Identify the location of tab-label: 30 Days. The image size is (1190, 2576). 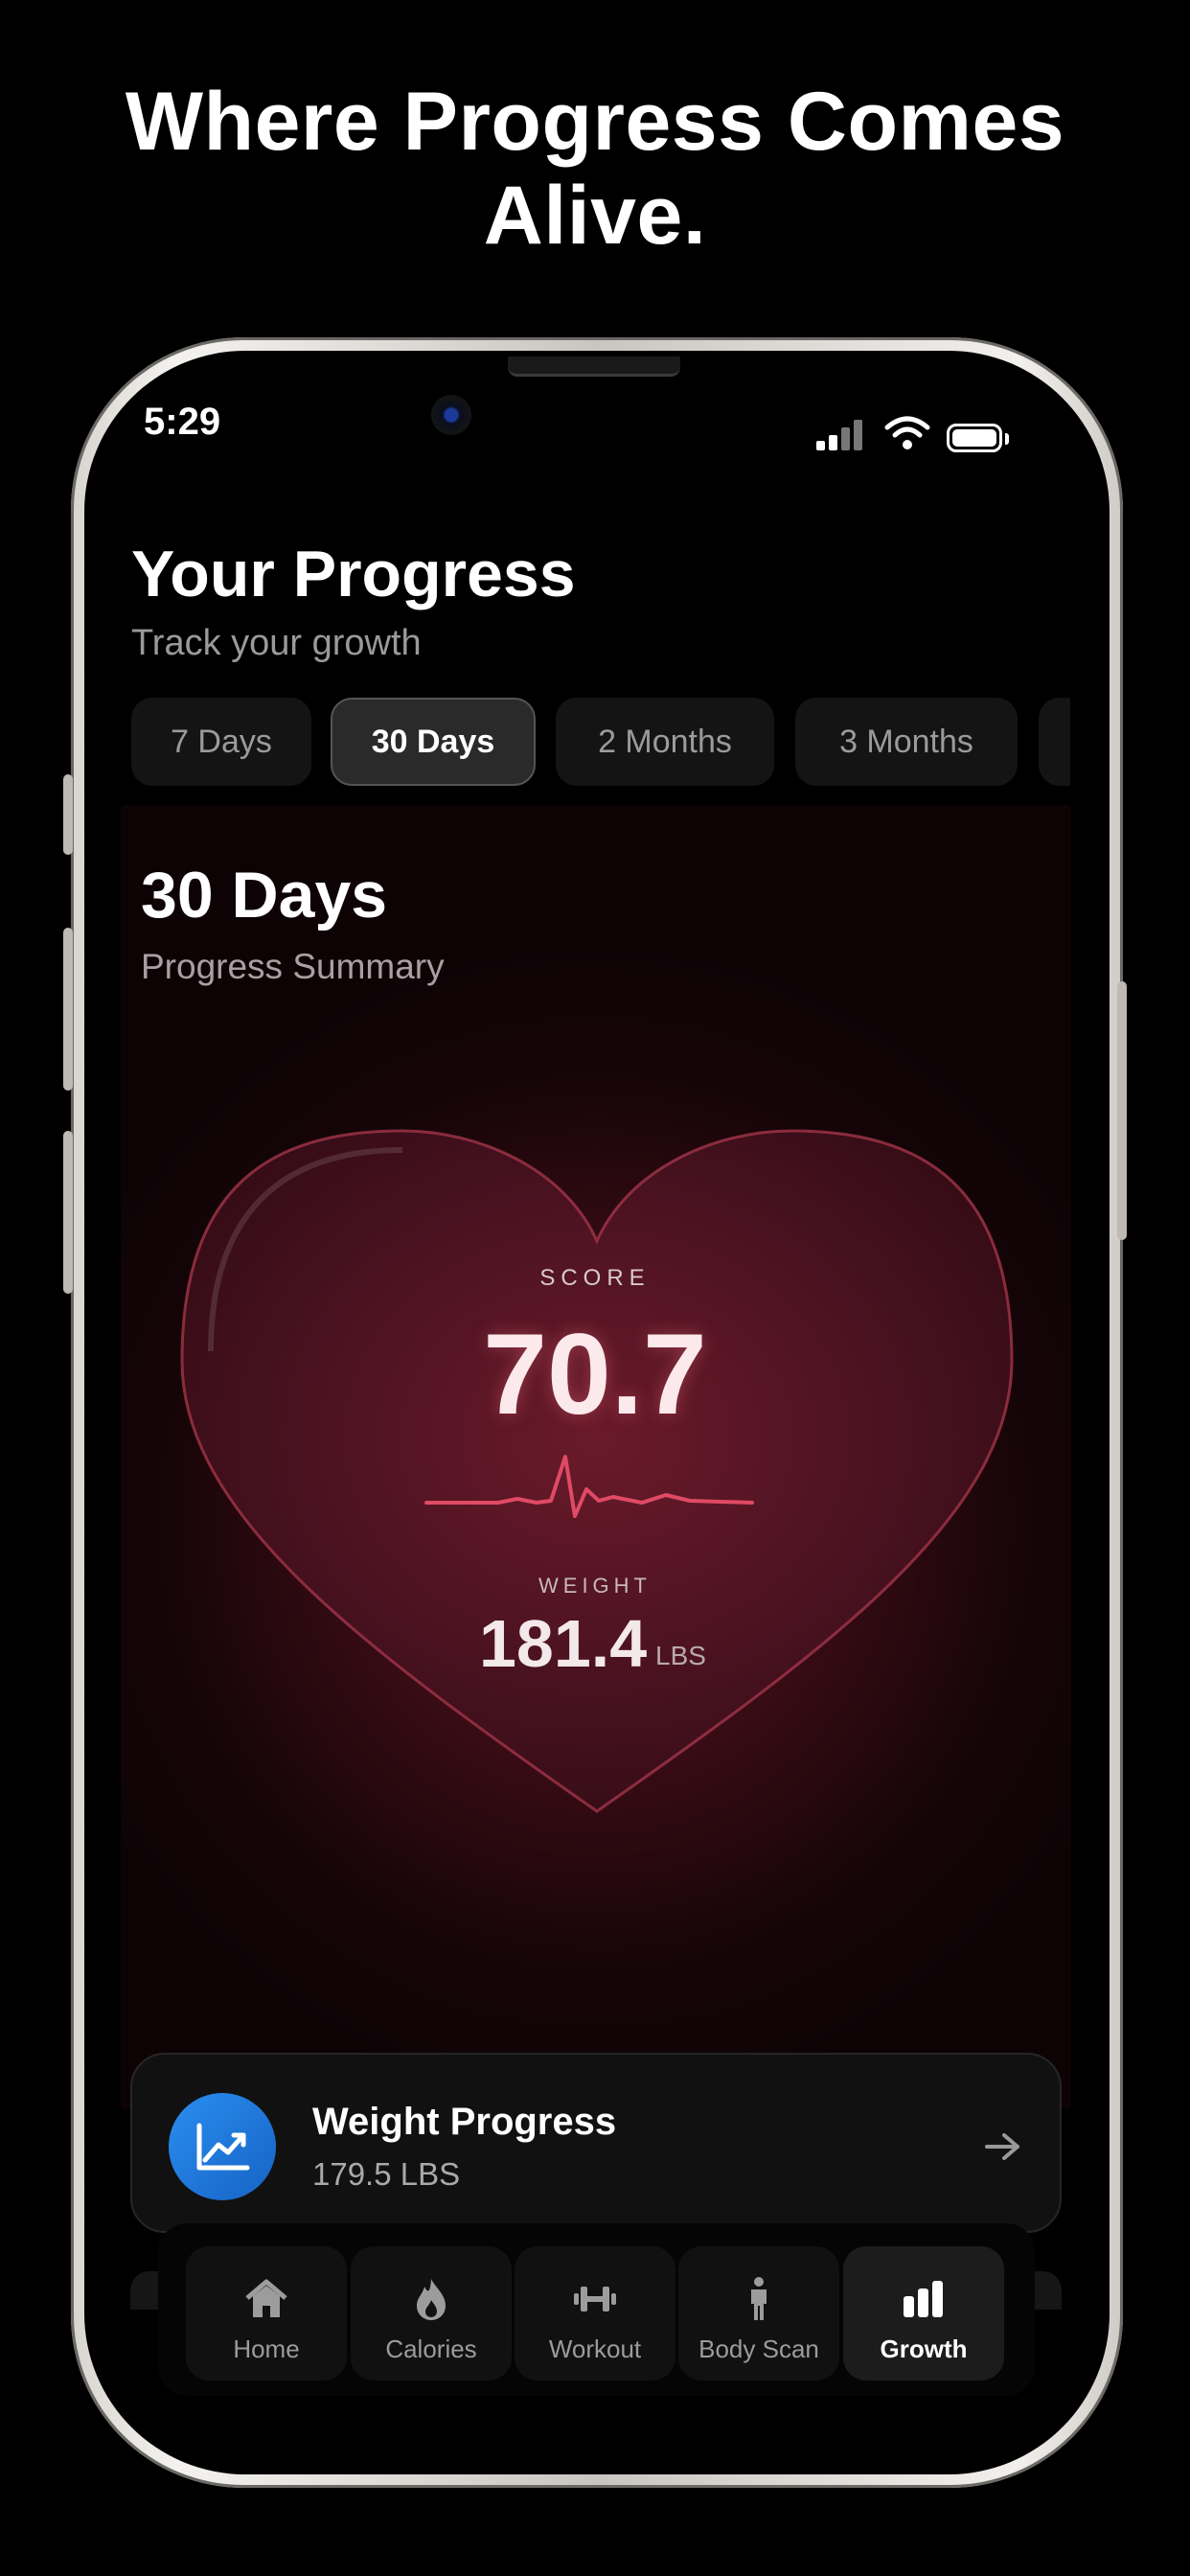
(433, 741).